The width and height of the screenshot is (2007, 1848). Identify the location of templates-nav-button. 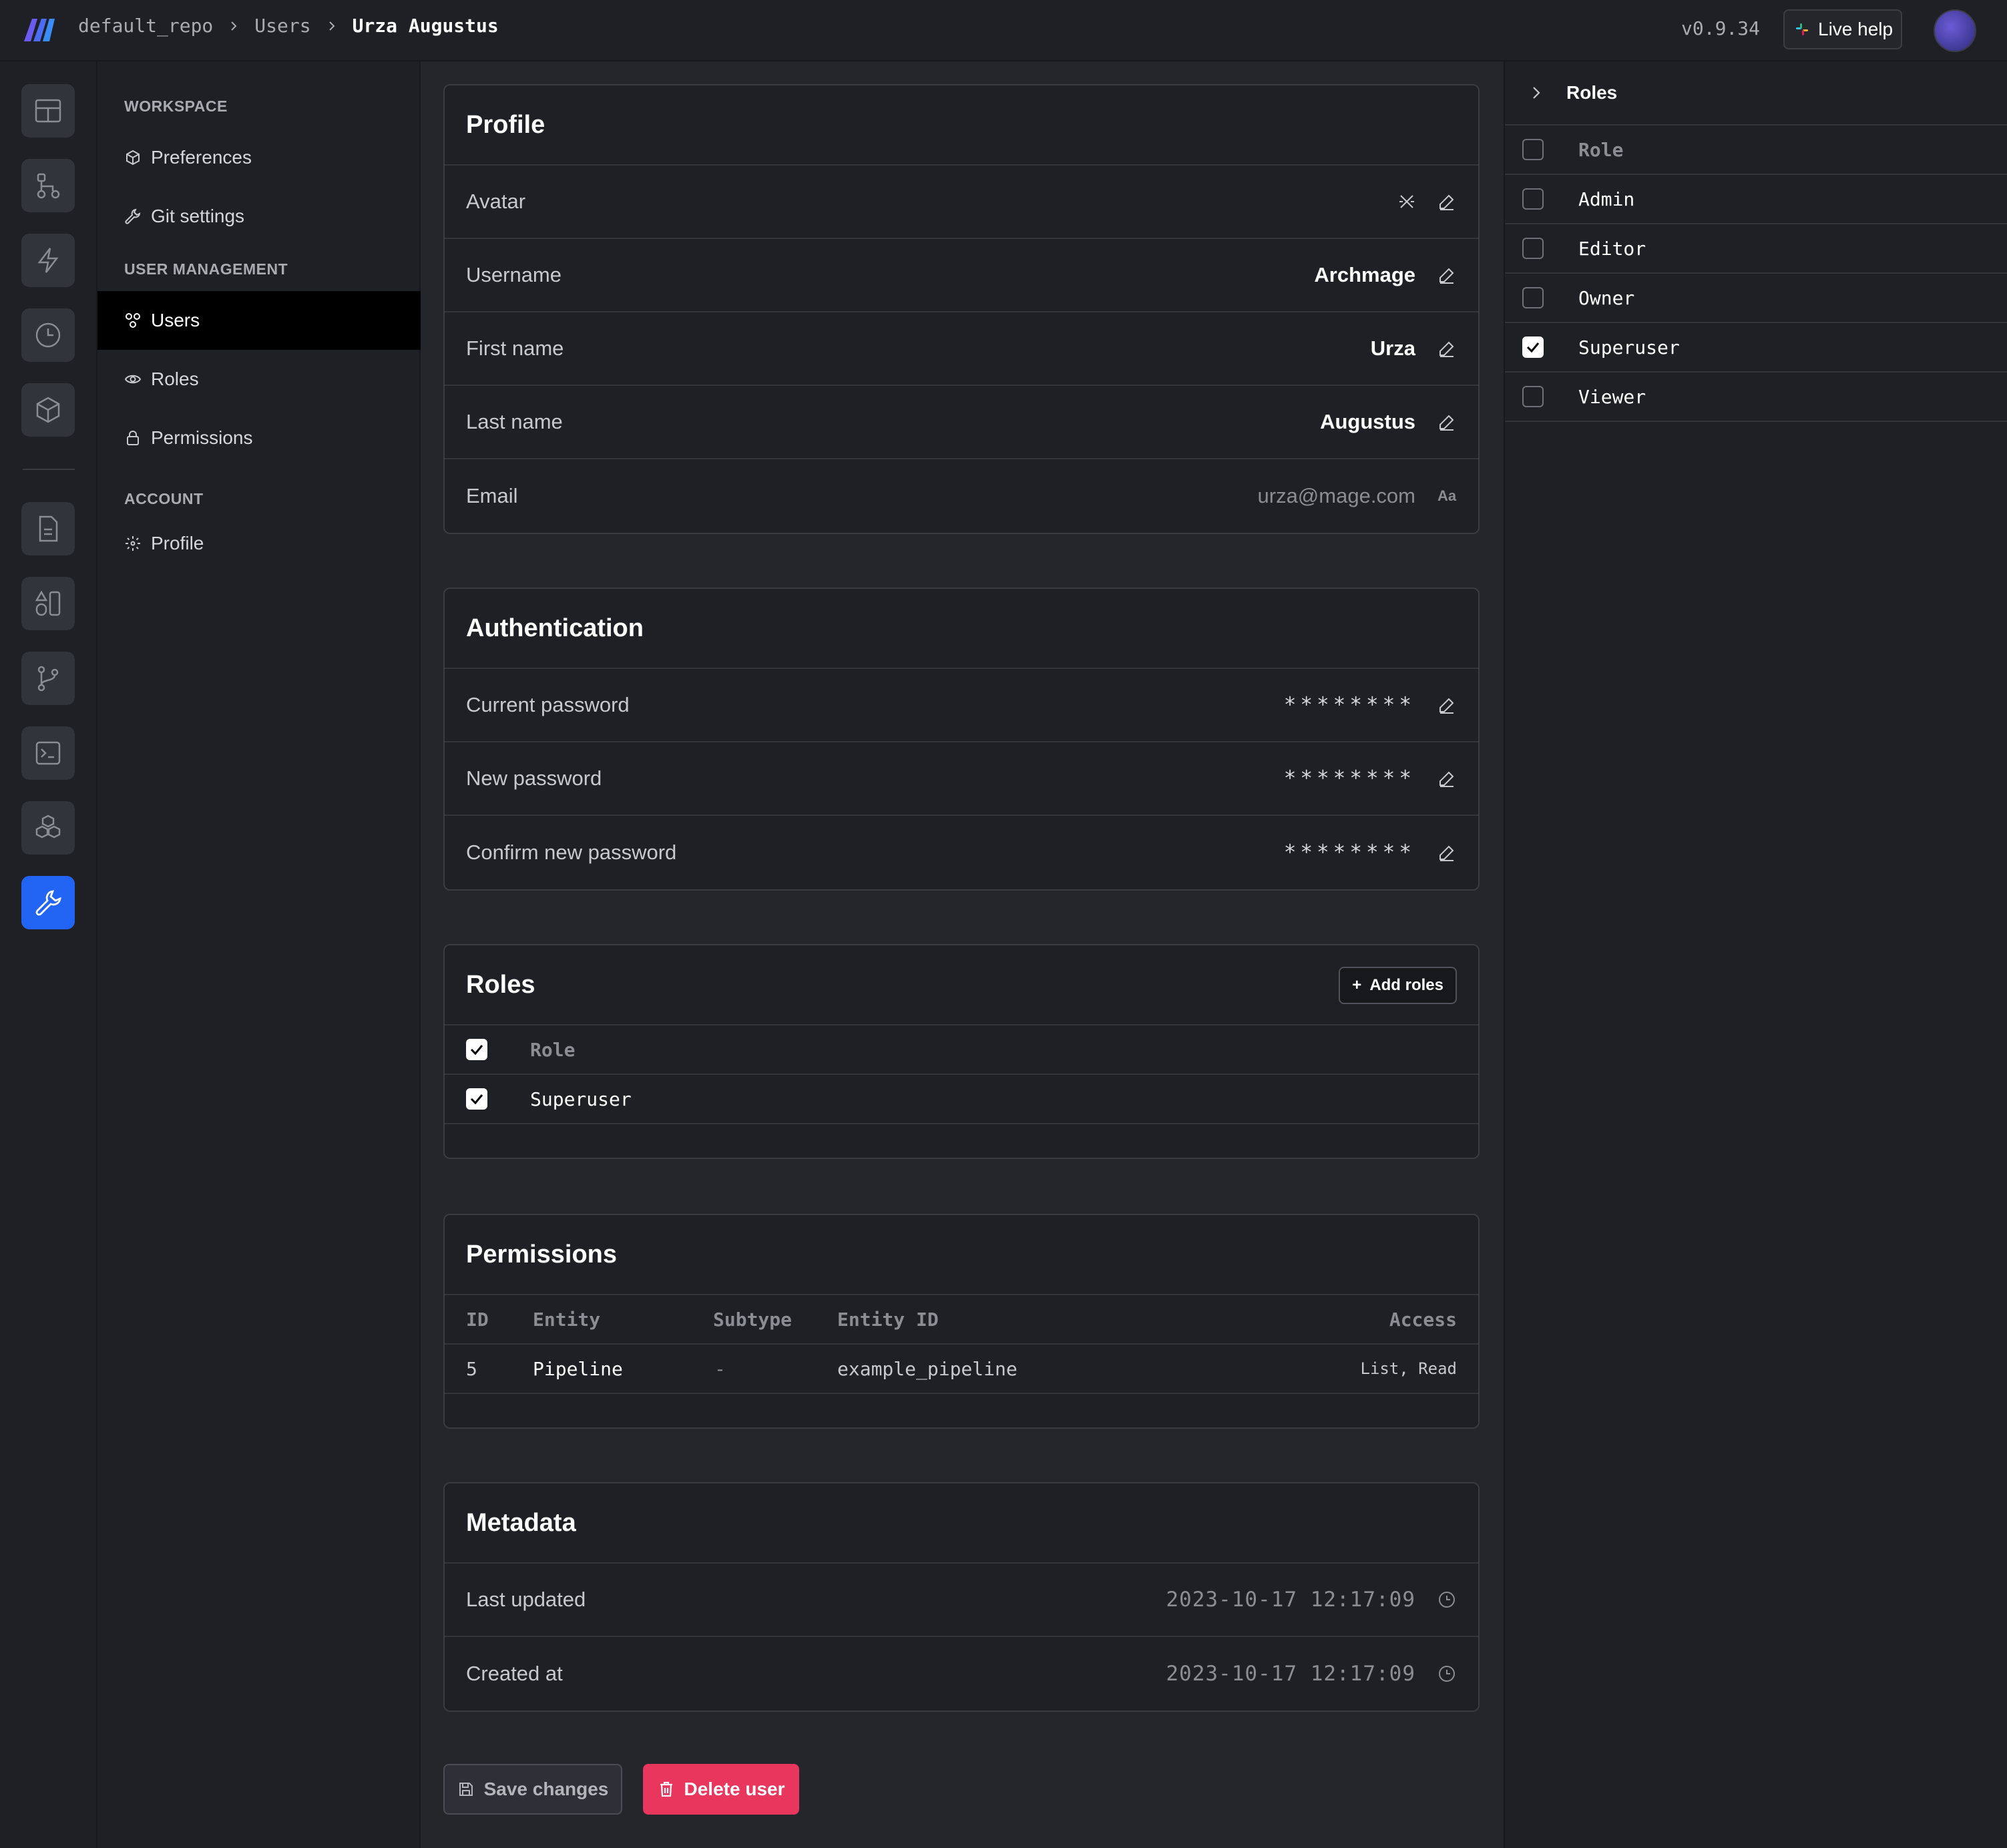
(48, 603).